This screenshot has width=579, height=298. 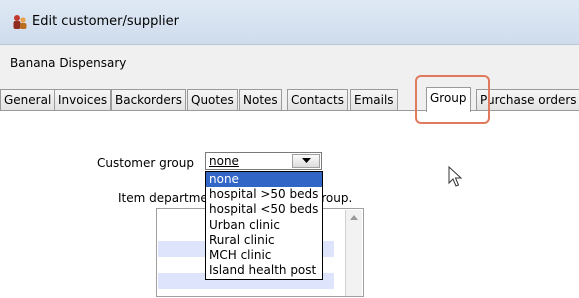 I want to click on chevron-down-icon, so click(x=306, y=160).